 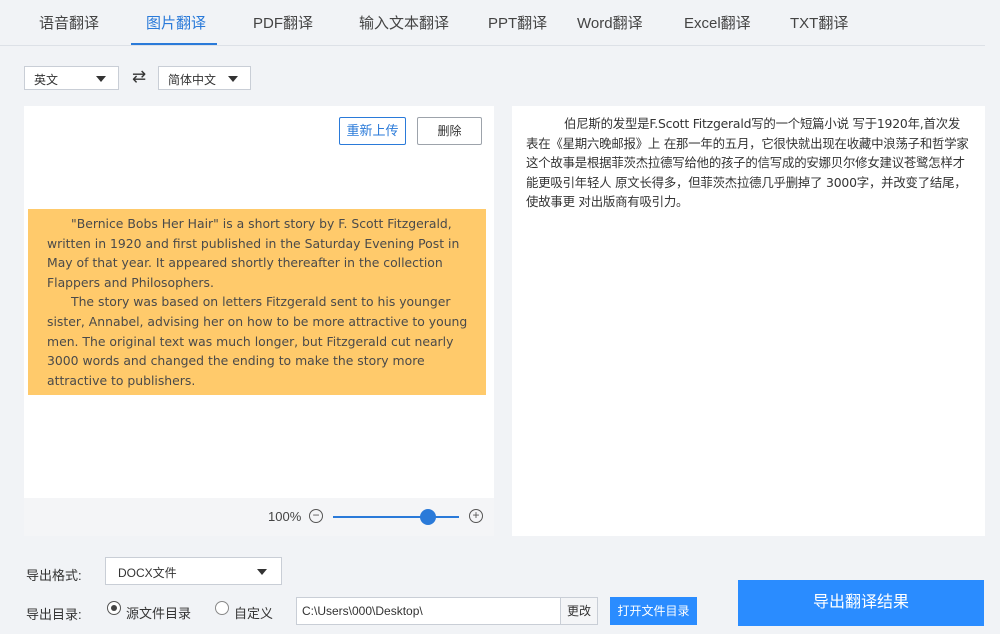 I want to click on export-format-label: 导出格式:, so click(x=54, y=575).